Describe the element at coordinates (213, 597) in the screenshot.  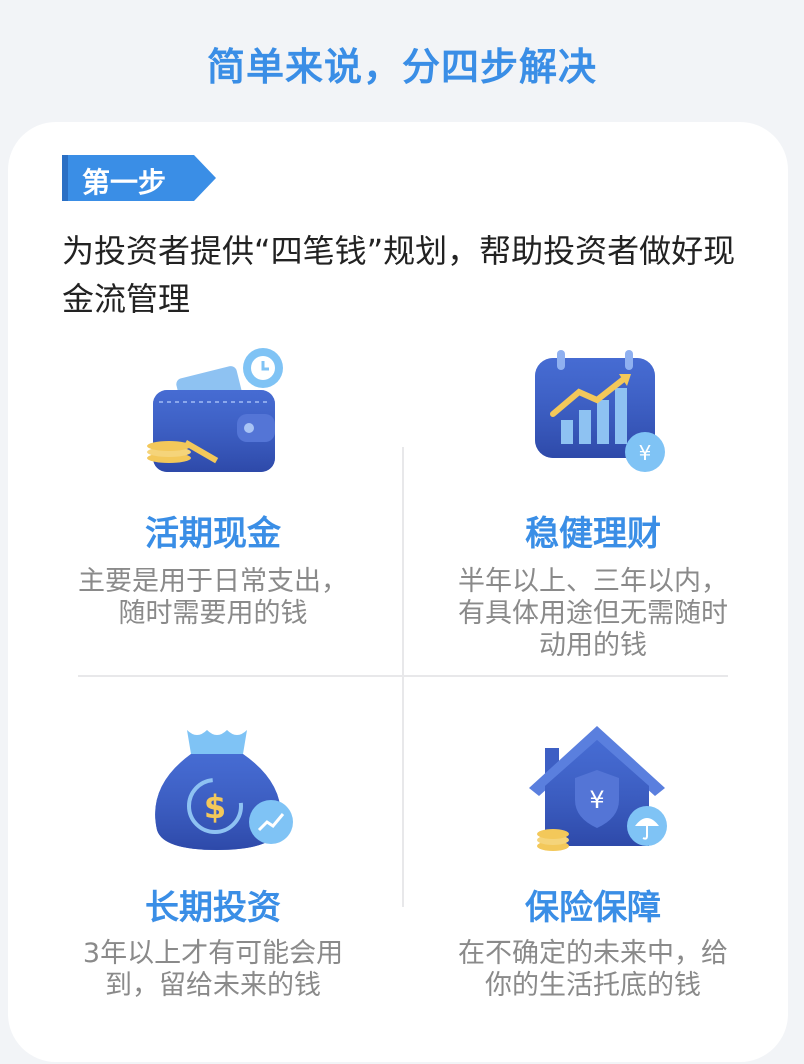
I see `item-description: 主要是用于日常支出，随时需要用的钱` at that location.